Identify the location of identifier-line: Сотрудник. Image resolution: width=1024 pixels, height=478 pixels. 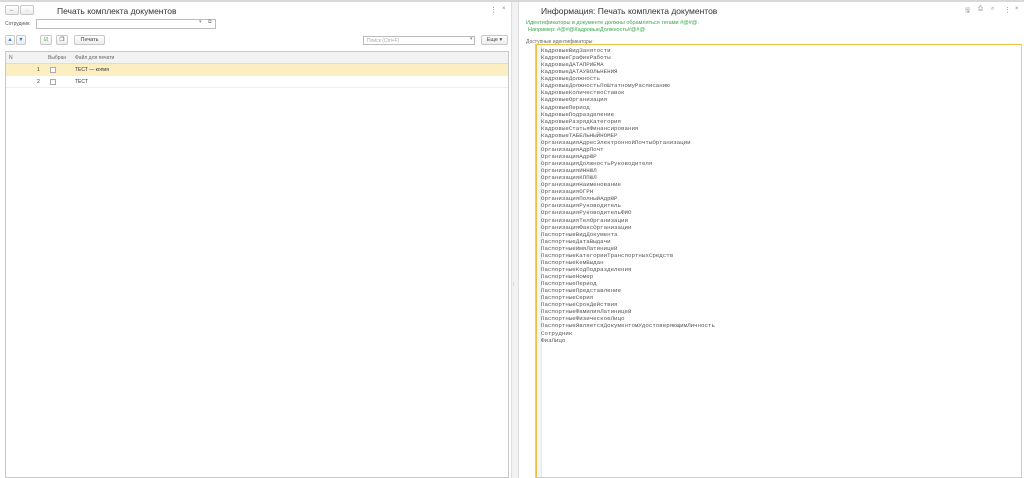
(557, 333).